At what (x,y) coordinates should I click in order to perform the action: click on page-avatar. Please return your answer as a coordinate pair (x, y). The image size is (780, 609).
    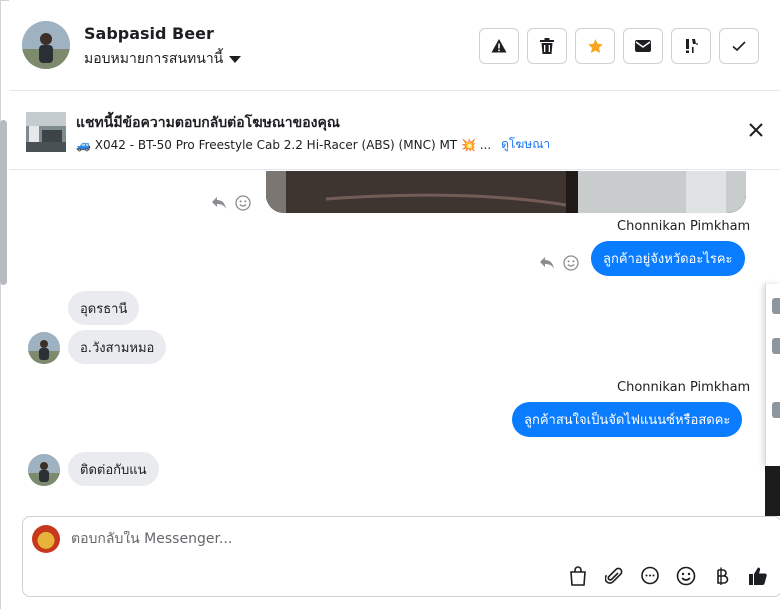
    Looking at the image, I should click on (46, 539).